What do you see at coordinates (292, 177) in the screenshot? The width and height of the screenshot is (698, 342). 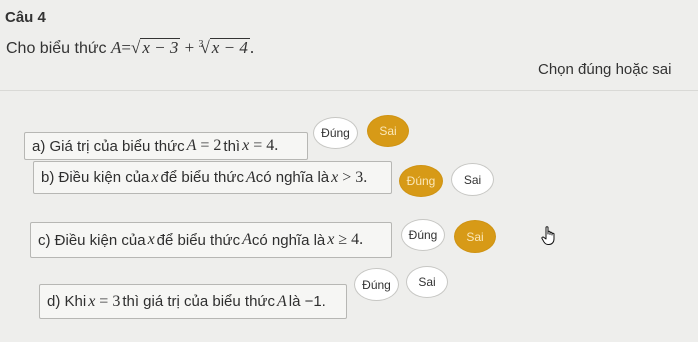 I see `statement-b-text-3: có nghĩa là` at bounding box center [292, 177].